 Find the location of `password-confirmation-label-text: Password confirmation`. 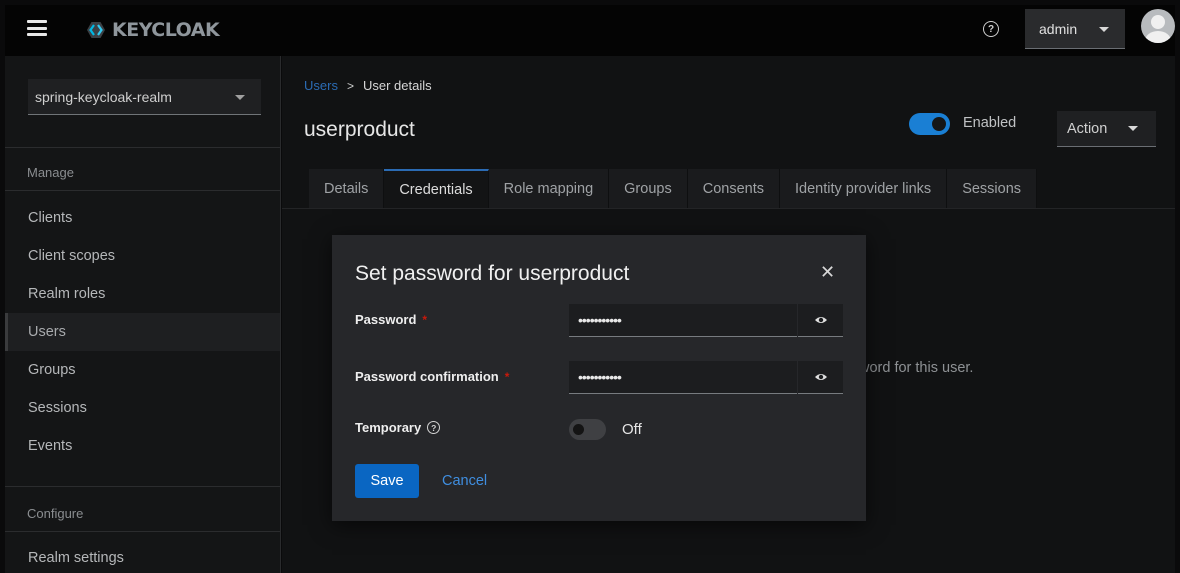

password-confirmation-label-text: Password confirmation is located at coordinates (427, 376).